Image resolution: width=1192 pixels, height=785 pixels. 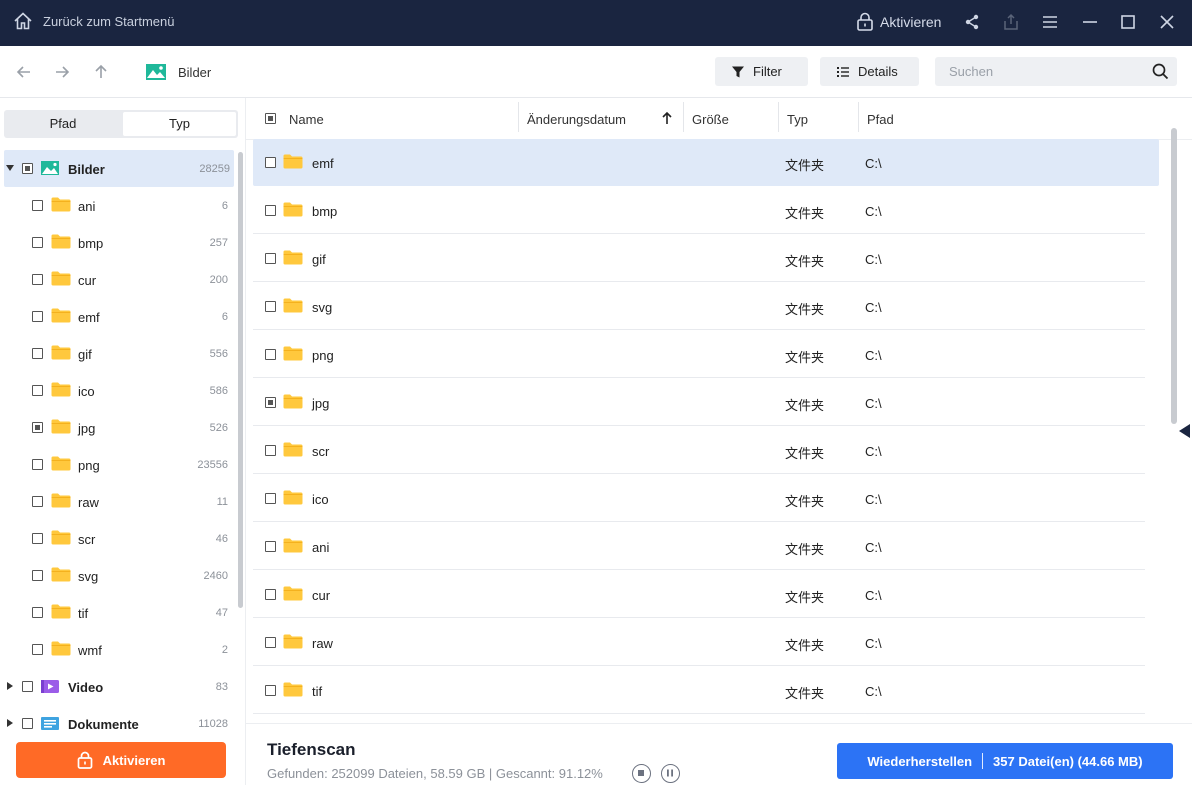 I want to click on table-row: scr 文件夹 C:\, so click(x=699, y=450).